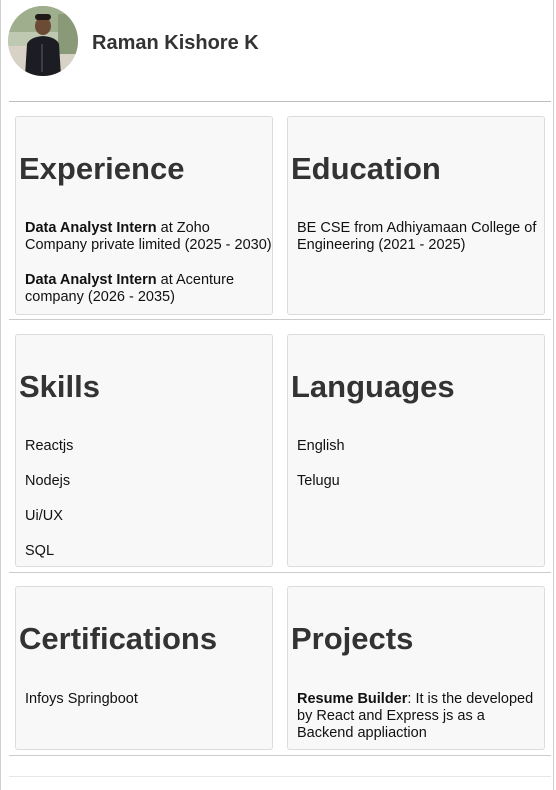 The image size is (556, 790). I want to click on language-item: English, so click(321, 446).